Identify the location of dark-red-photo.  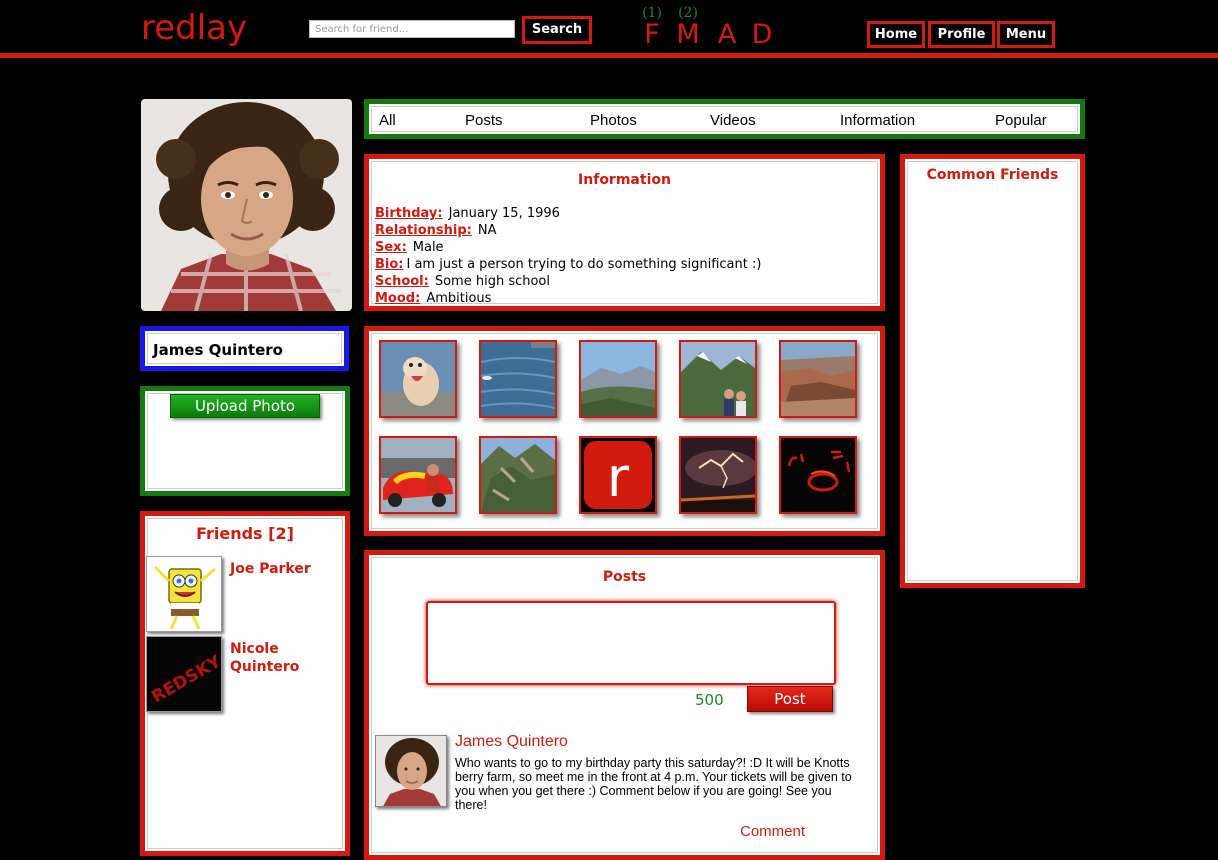
(818, 475).